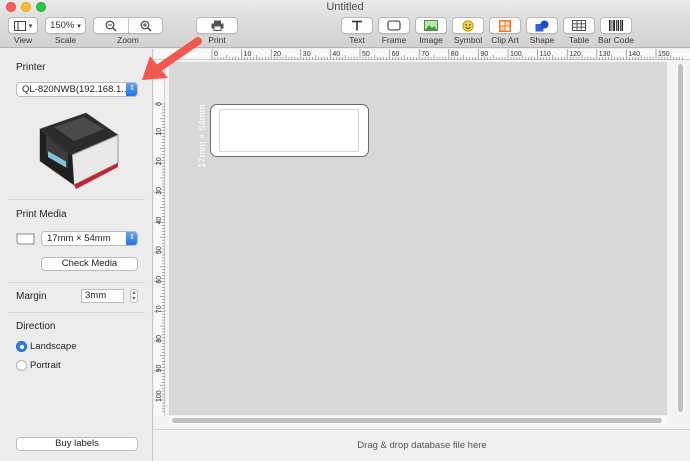  Describe the element at coordinates (616, 40) in the screenshot. I see `barcode-tool-label: Bar Code` at that location.